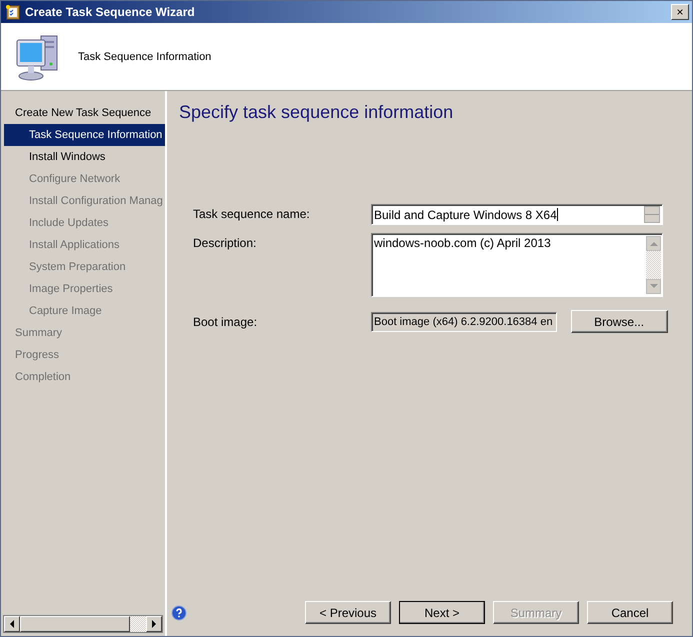 This screenshot has height=637, width=693. I want to click on clipboard-icon, so click(13, 12).